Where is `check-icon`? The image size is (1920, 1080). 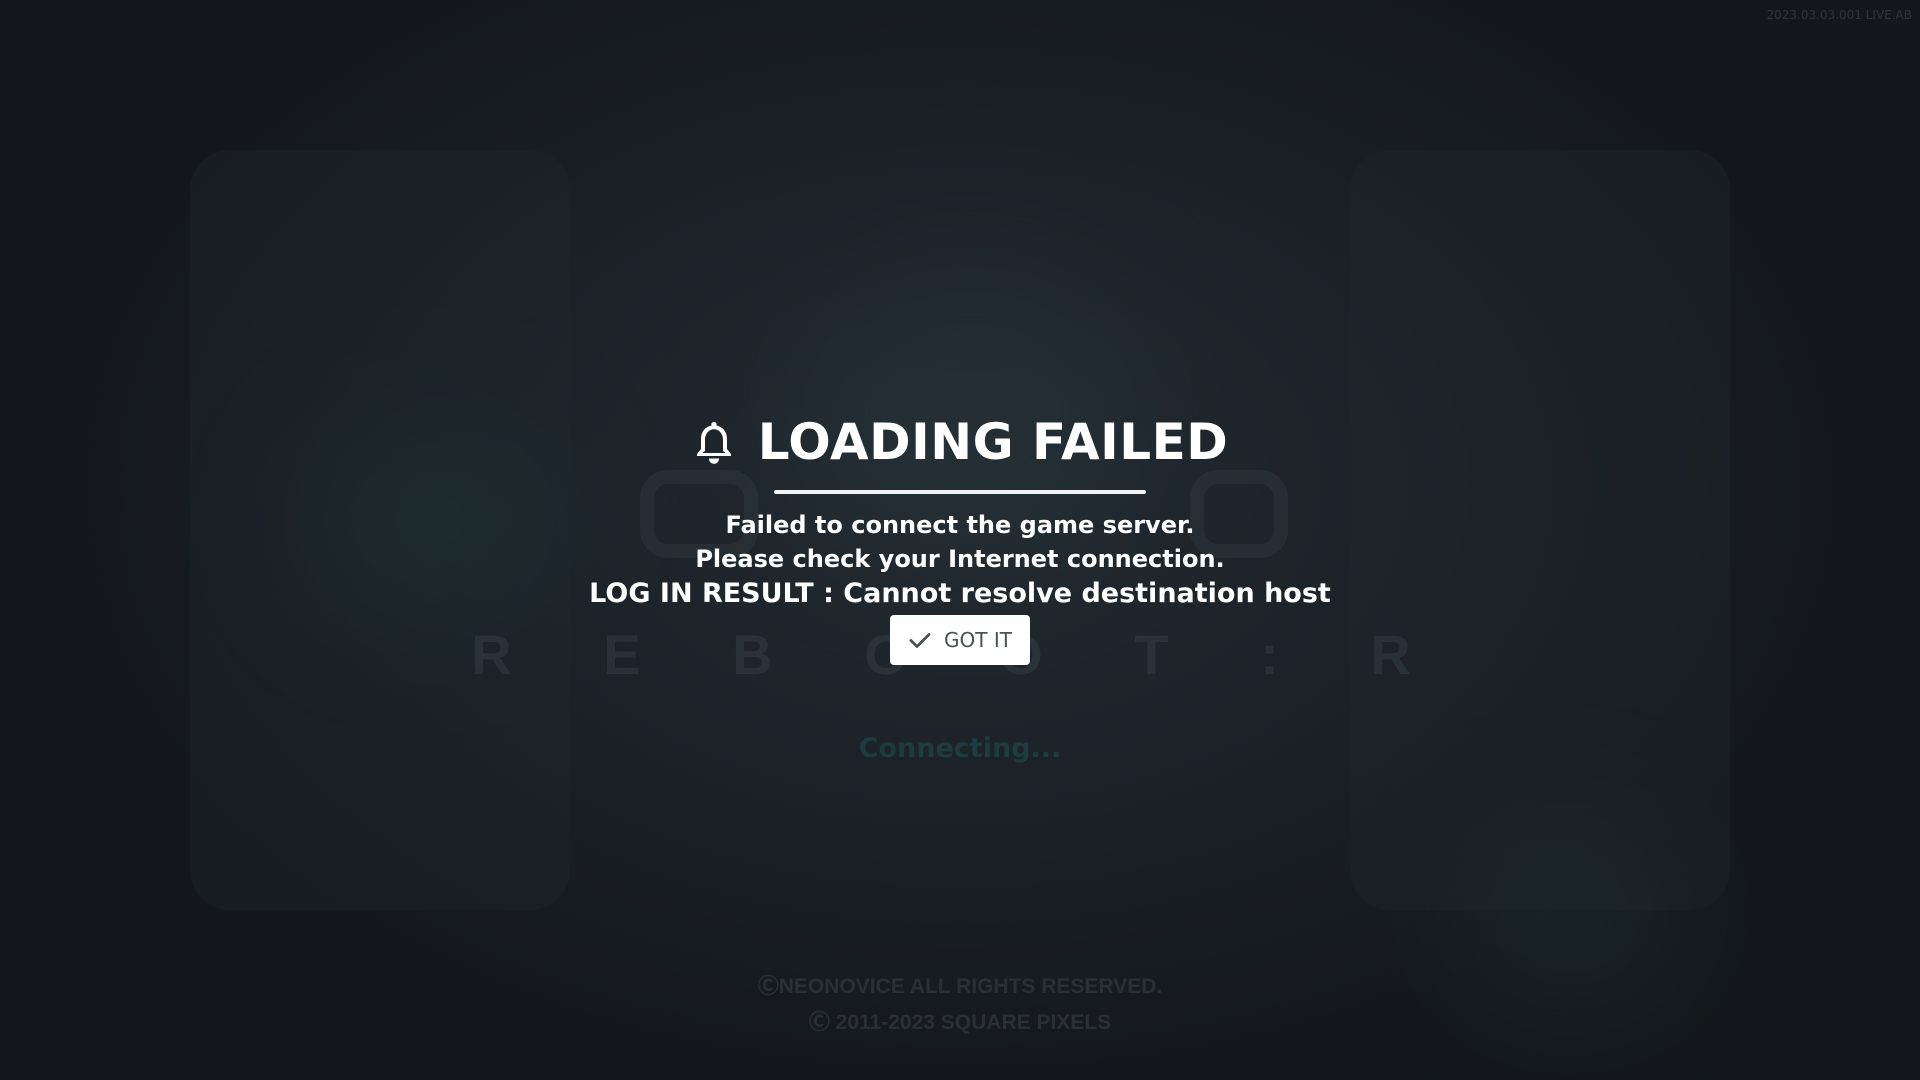
check-icon is located at coordinates (920, 640).